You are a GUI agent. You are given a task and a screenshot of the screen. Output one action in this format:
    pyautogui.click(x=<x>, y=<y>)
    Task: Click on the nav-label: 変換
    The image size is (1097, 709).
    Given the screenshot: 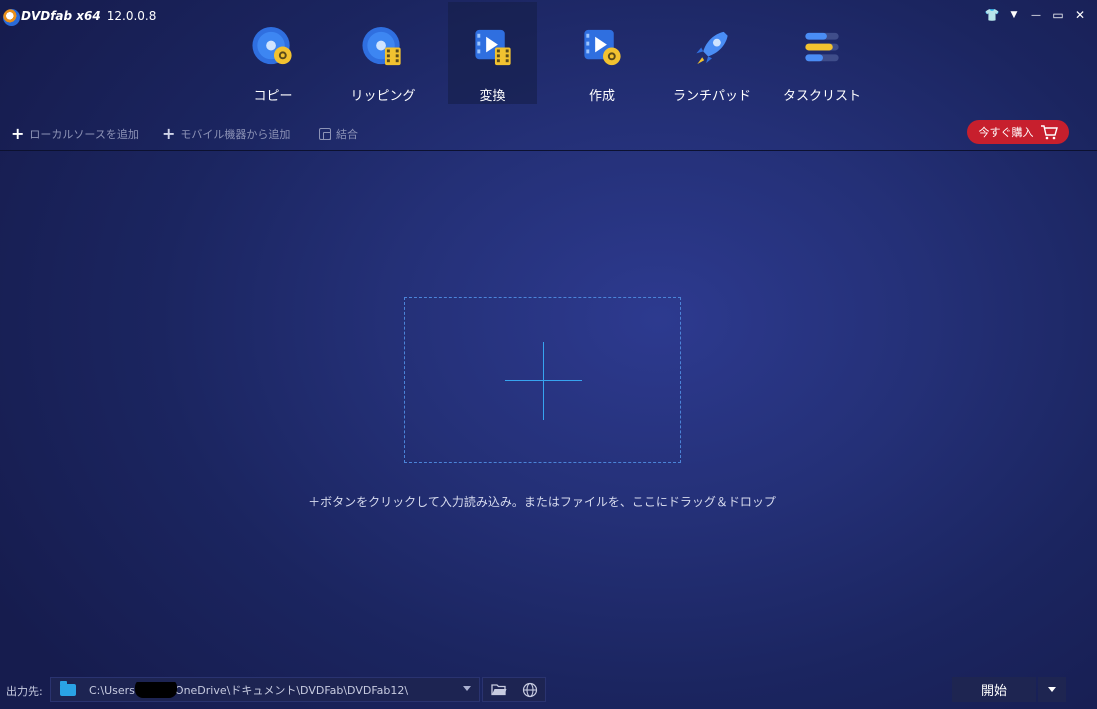 What is the action you would take?
    pyautogui.click(x=492, y=96)
    